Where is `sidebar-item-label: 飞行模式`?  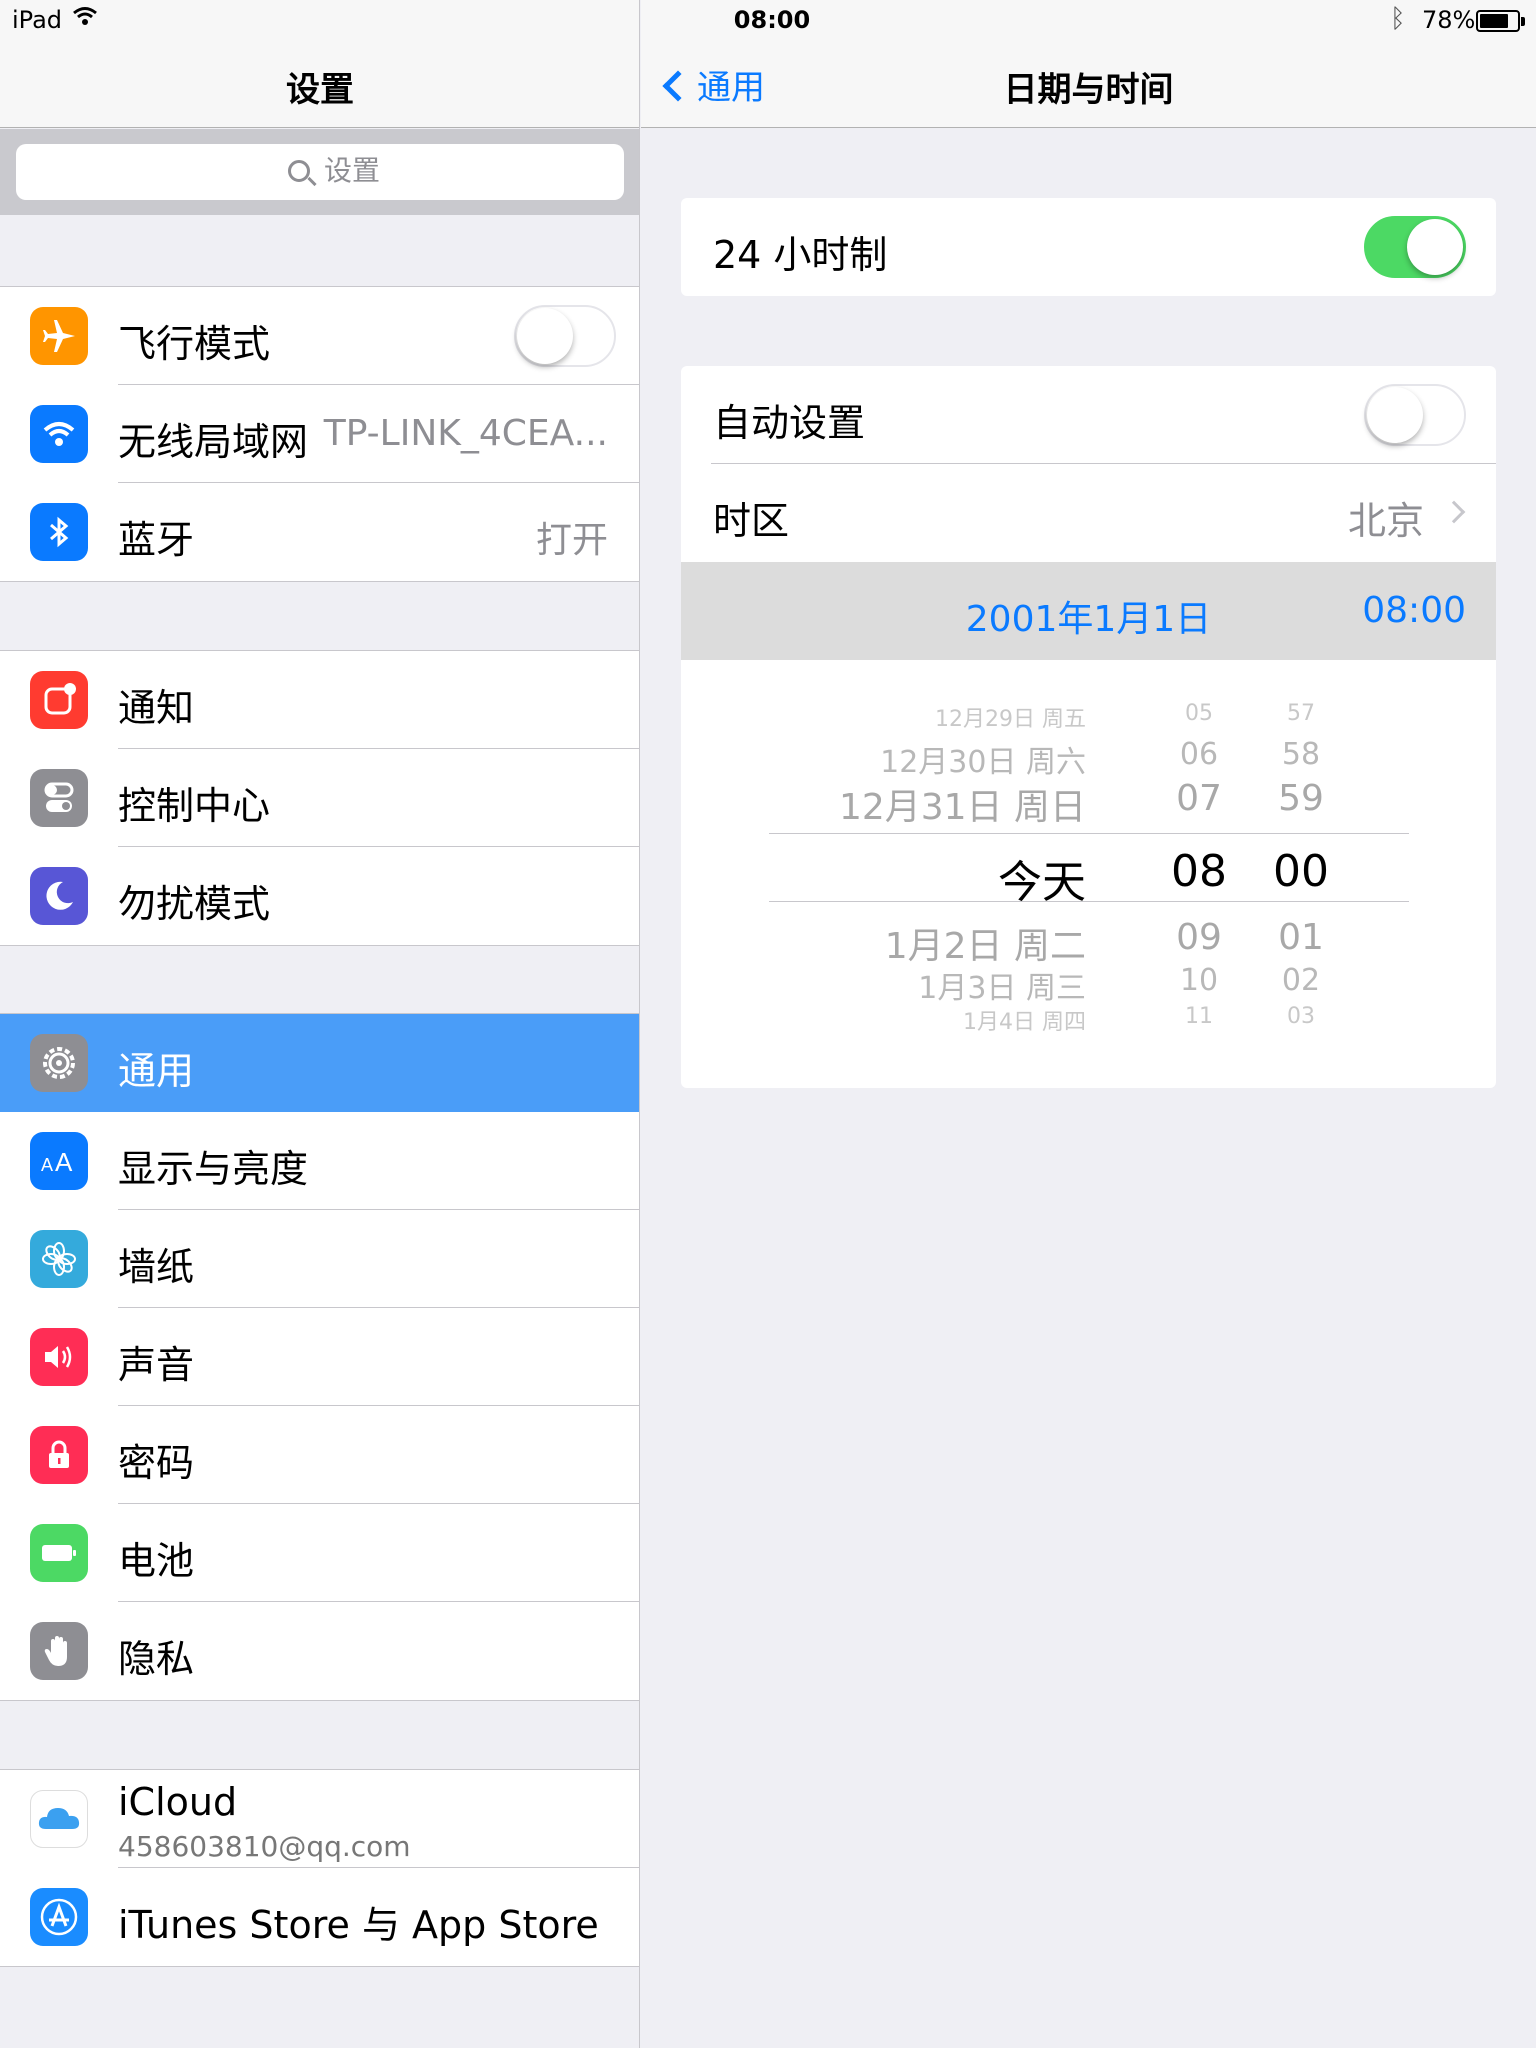
sidebar-item-label: 飞行模式 is located at coordinates (194, 344).